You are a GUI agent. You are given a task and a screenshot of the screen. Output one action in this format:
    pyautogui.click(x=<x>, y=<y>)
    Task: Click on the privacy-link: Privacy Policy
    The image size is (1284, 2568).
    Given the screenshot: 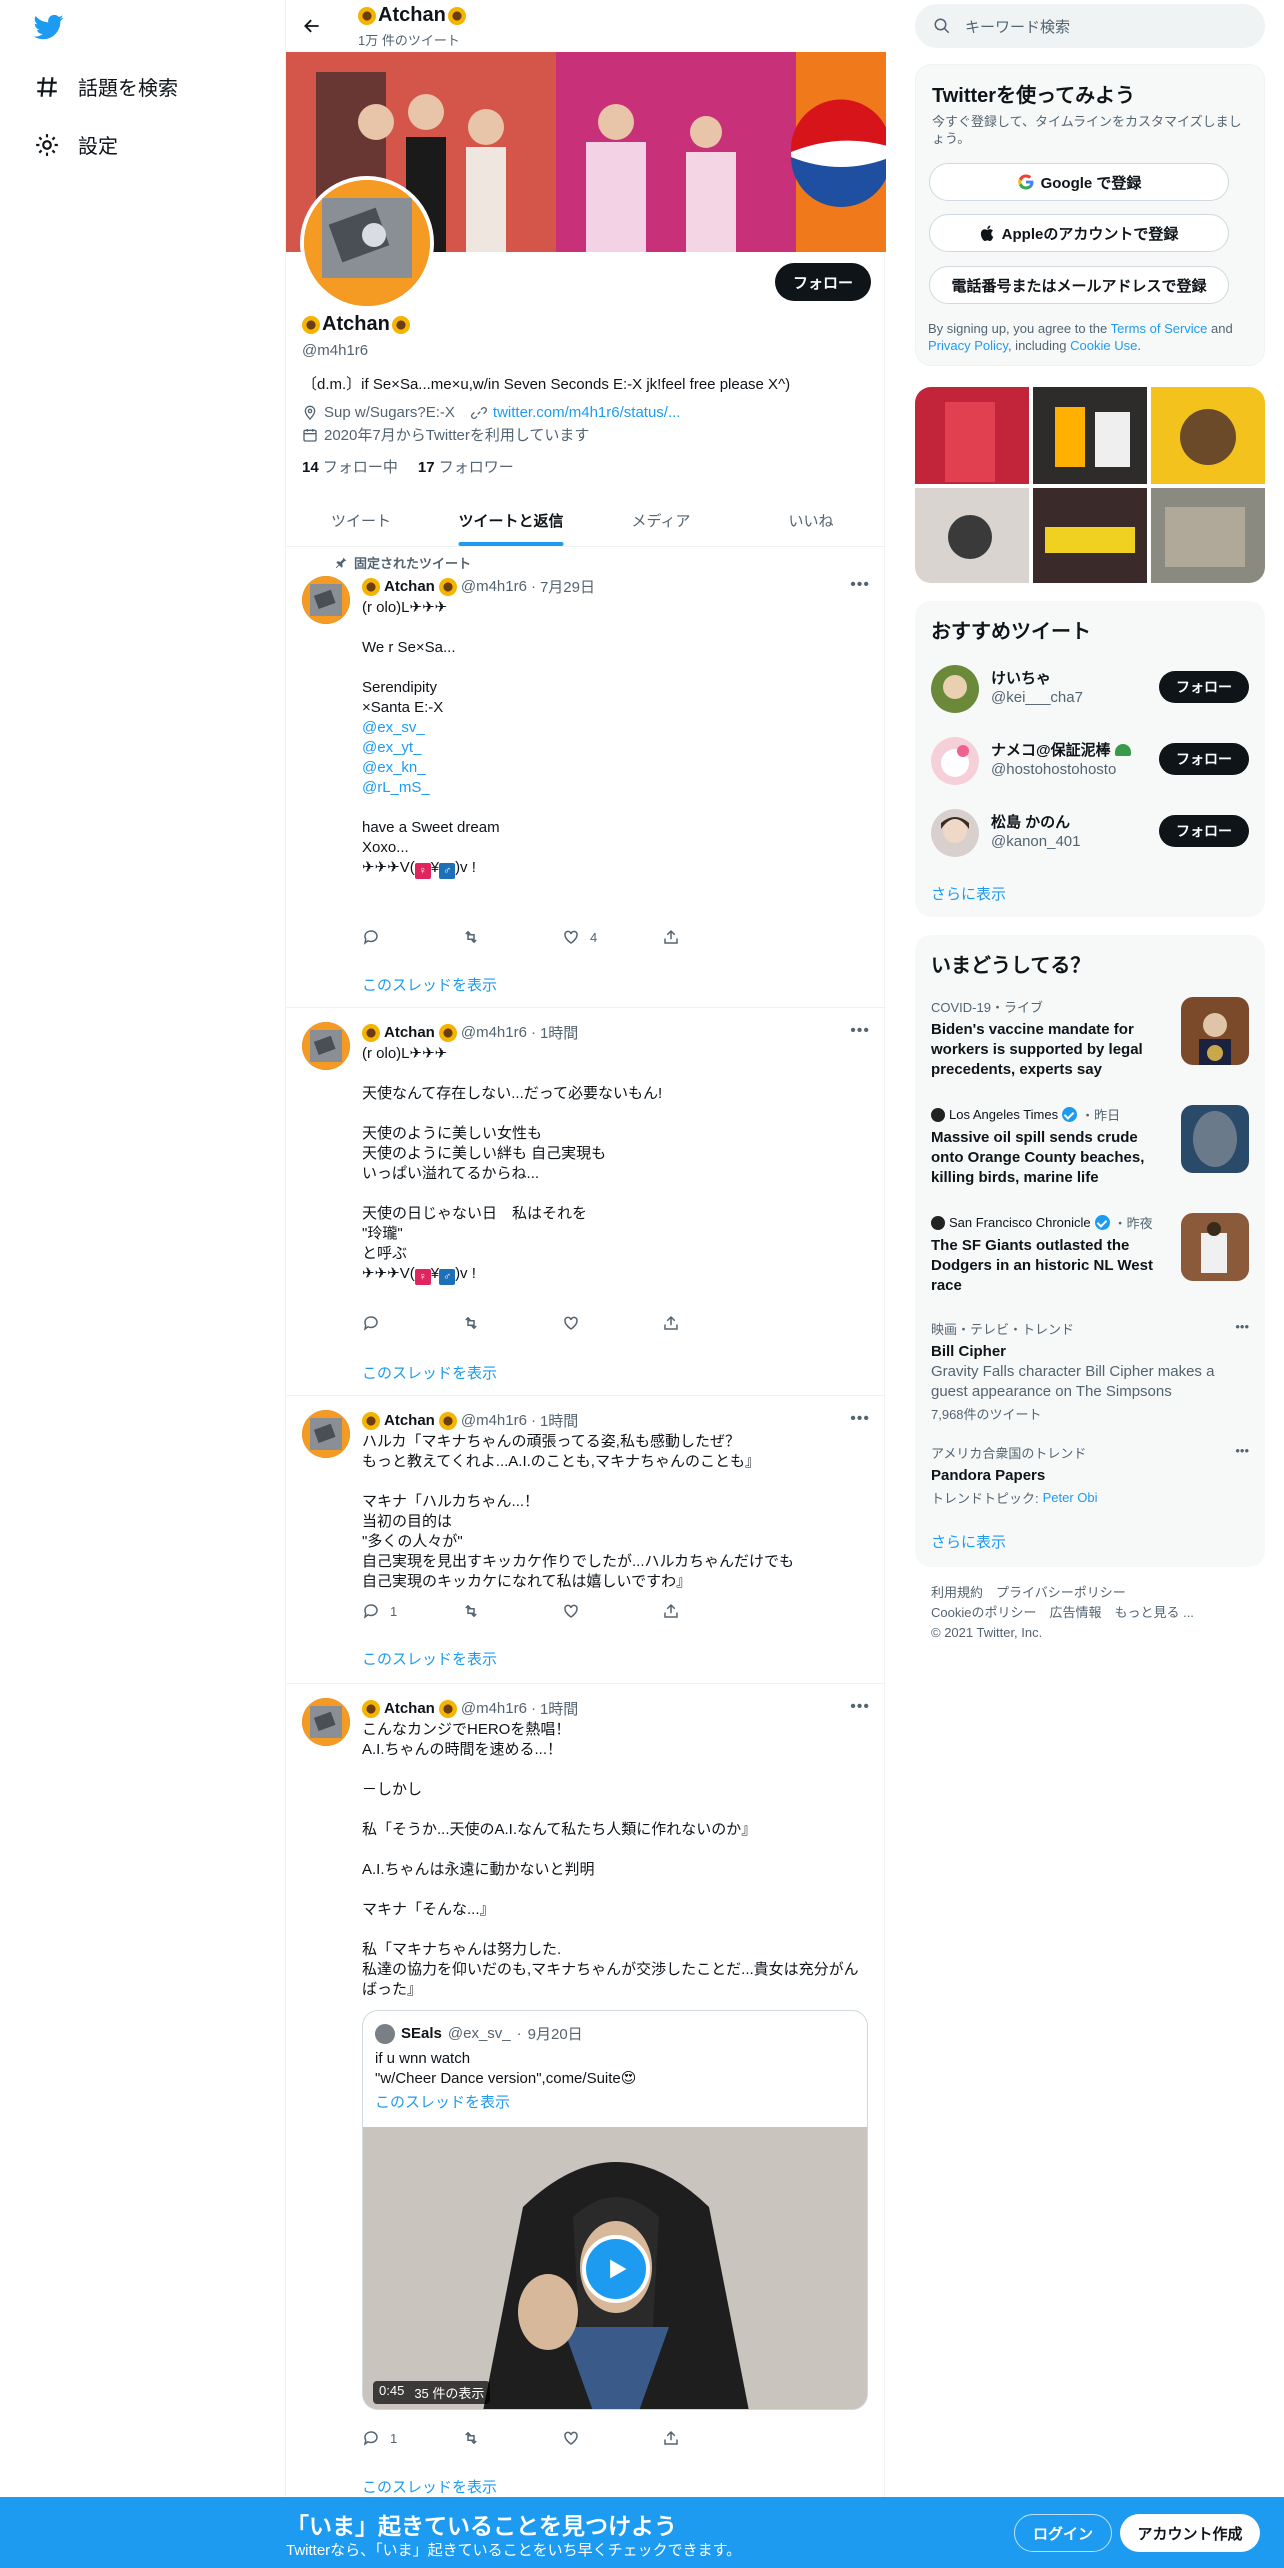 What is the action you would take?
    pyautogui.click(x=968, y=345)
    